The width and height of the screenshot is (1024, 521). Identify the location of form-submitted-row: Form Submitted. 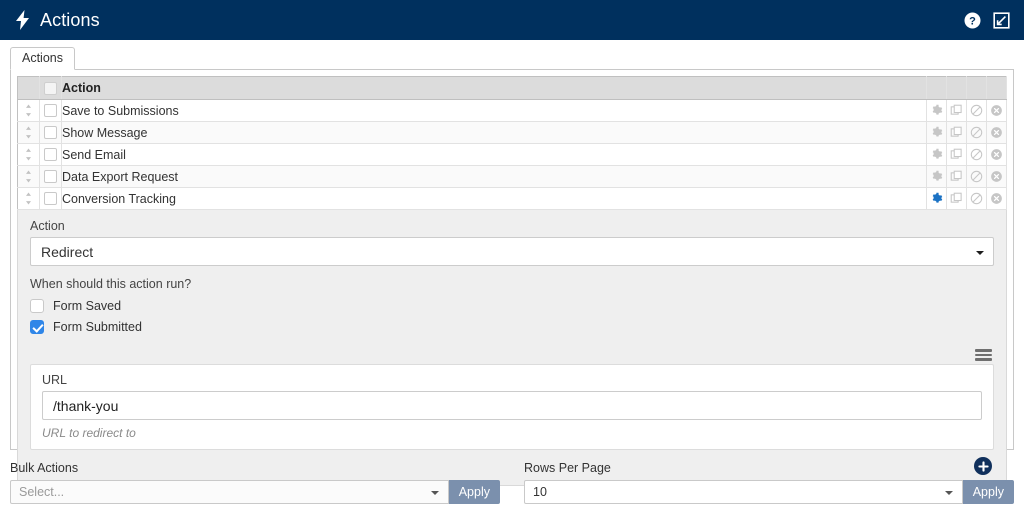
(512, 326).